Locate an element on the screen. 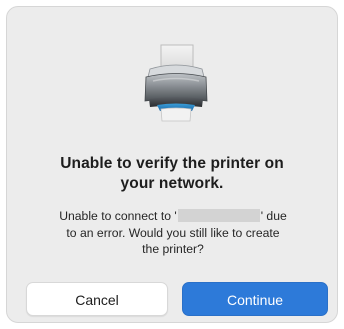 This screenshot has width=344, height=329. message-text-start: Unable to connect to ' is located at coordinates (118, 216).